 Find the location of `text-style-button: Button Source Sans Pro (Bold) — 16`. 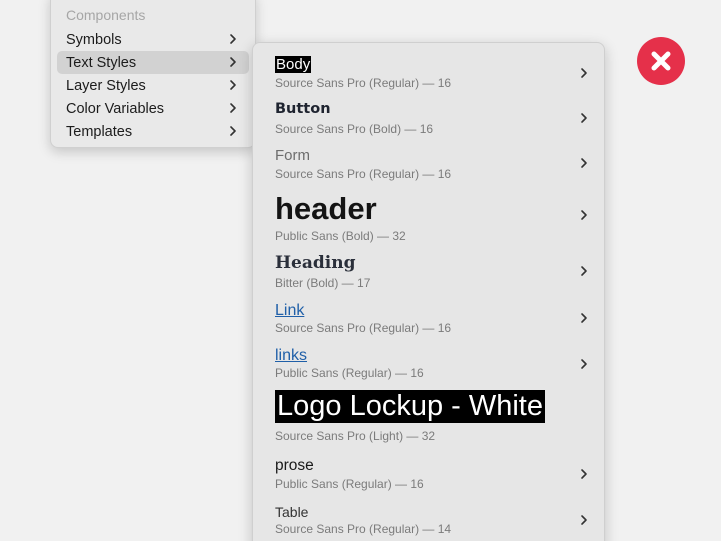

text-style-button: Button Source Sans Pro (Bold) — 16 is located at coordinates (428, 119).